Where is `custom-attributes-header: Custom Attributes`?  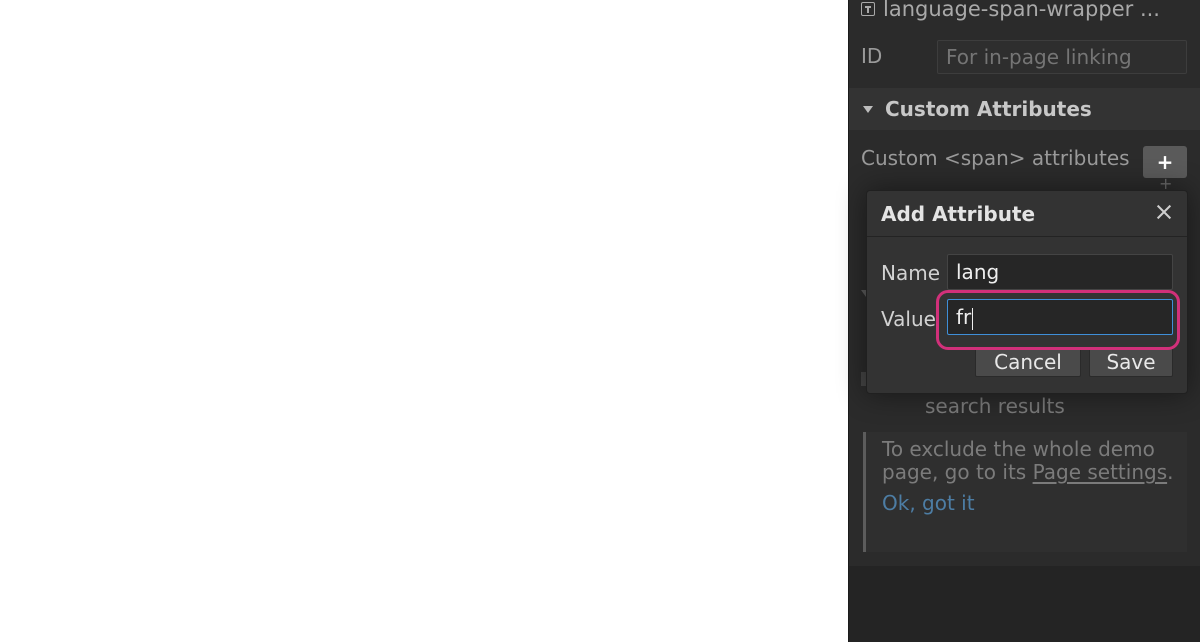
custom-attributes-header: Custom Attributes is located at coordinates (1024, 109).